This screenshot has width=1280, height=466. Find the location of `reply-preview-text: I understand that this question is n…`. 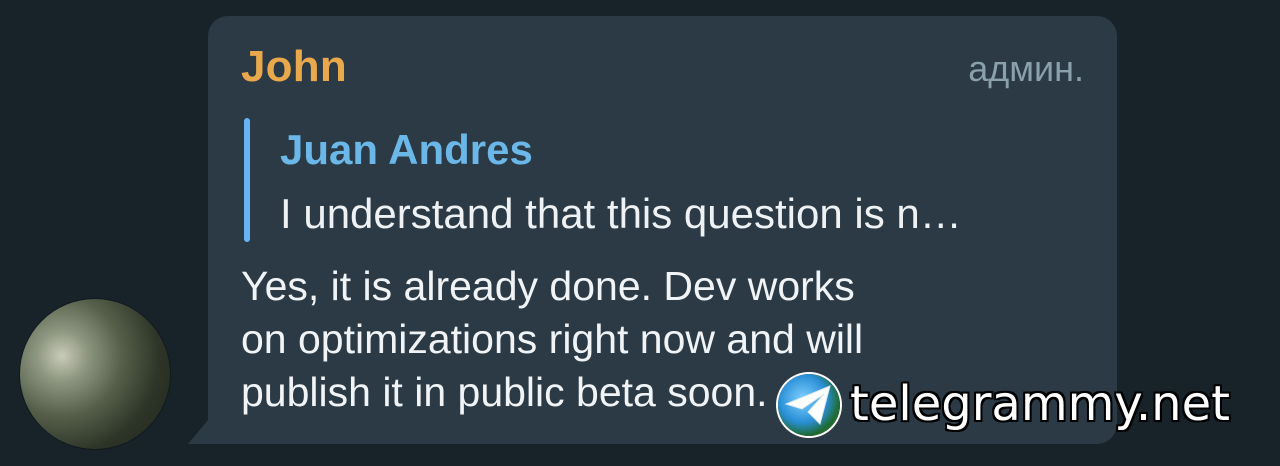

reply-preview-text: I understand that this question is n… is located at coordinates (621, 213).